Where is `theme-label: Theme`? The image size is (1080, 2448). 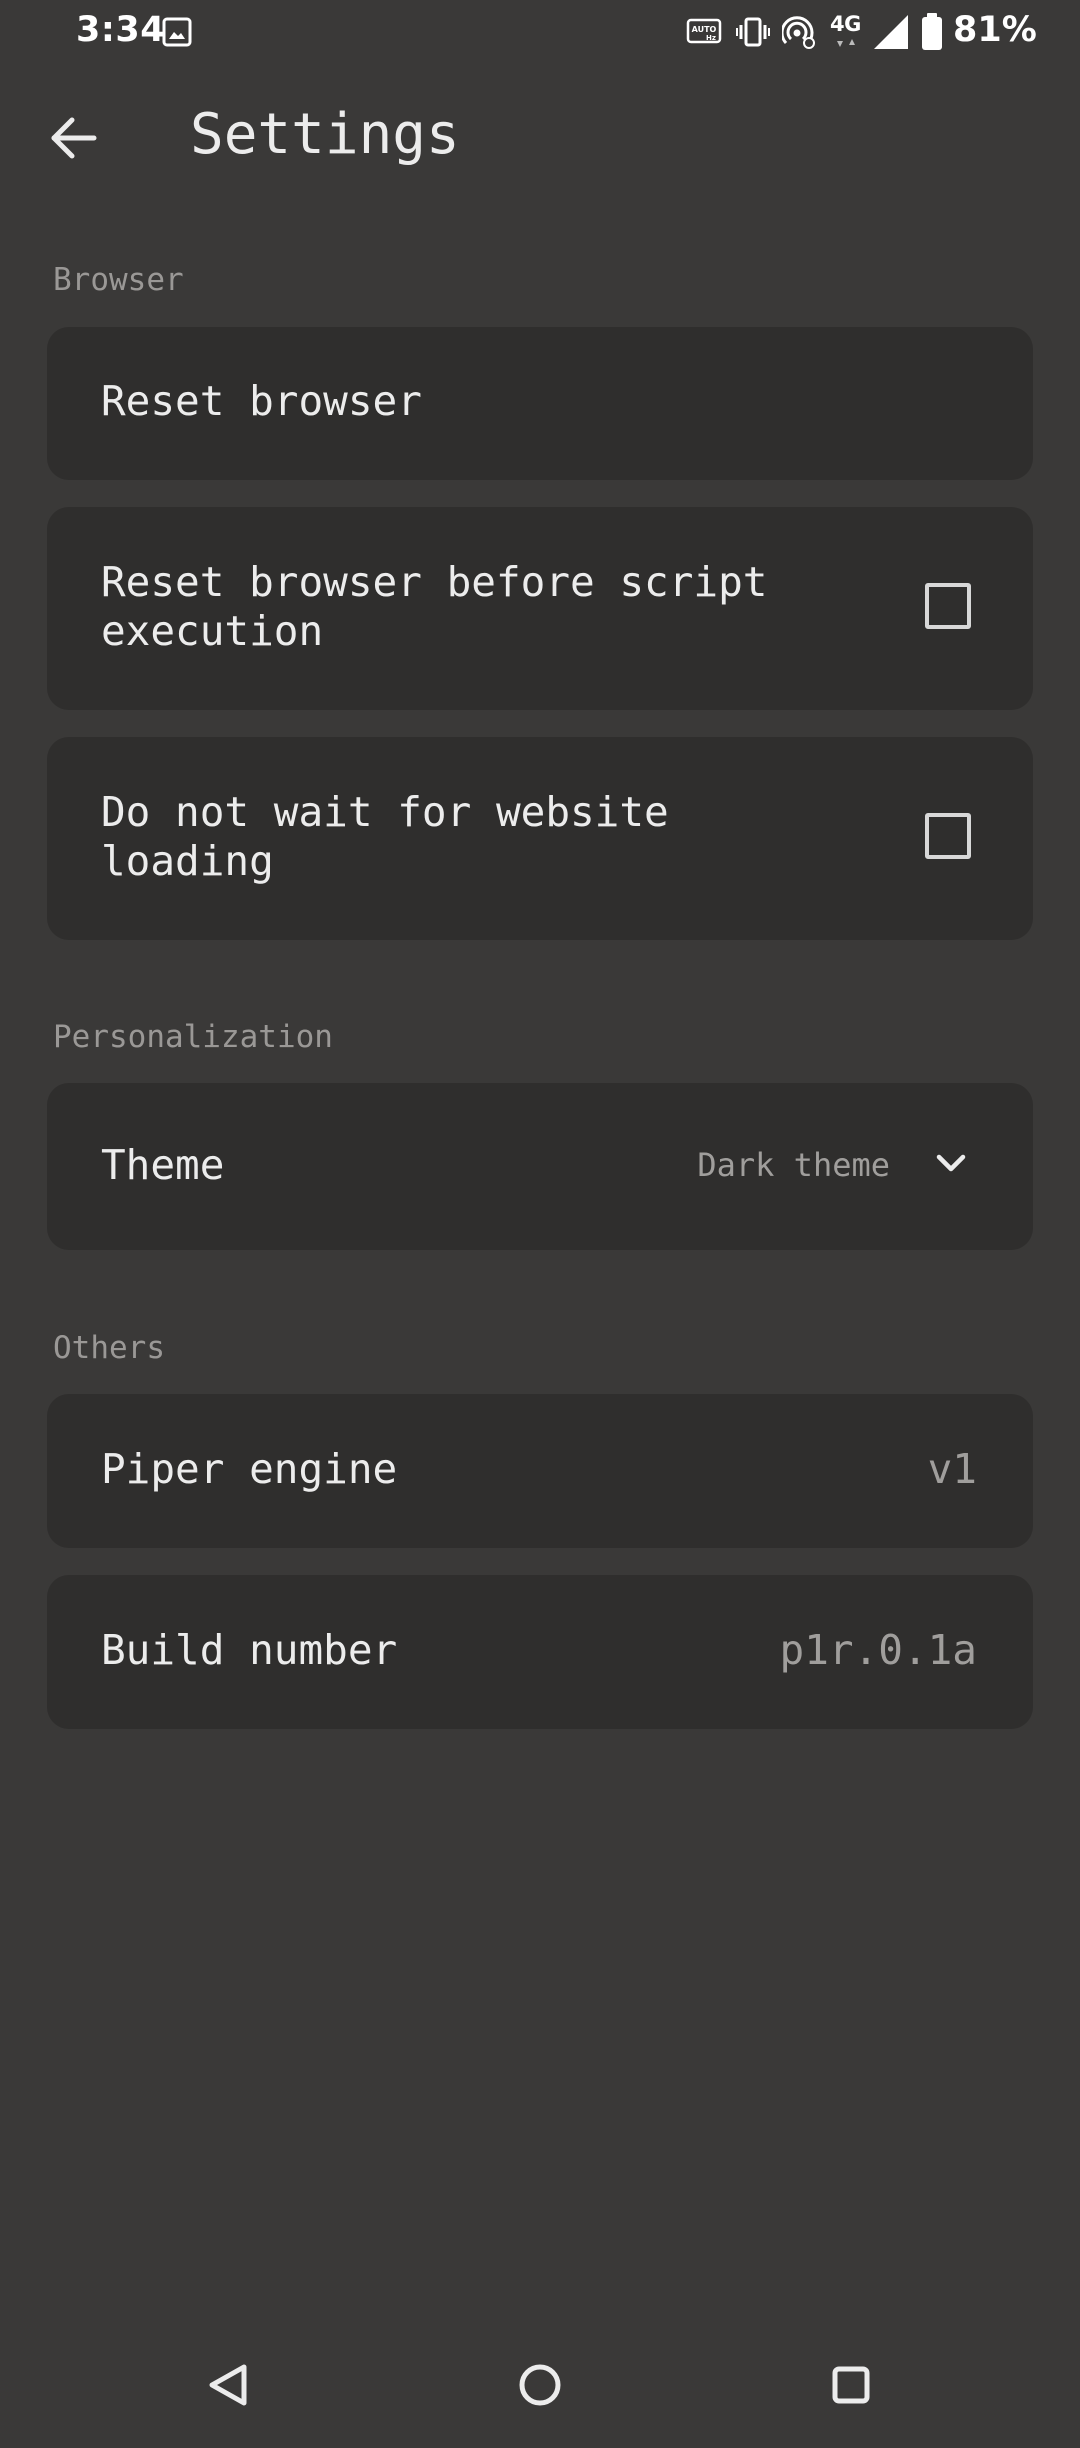
theme-label: Theme is located at coordinates (163, 1165).